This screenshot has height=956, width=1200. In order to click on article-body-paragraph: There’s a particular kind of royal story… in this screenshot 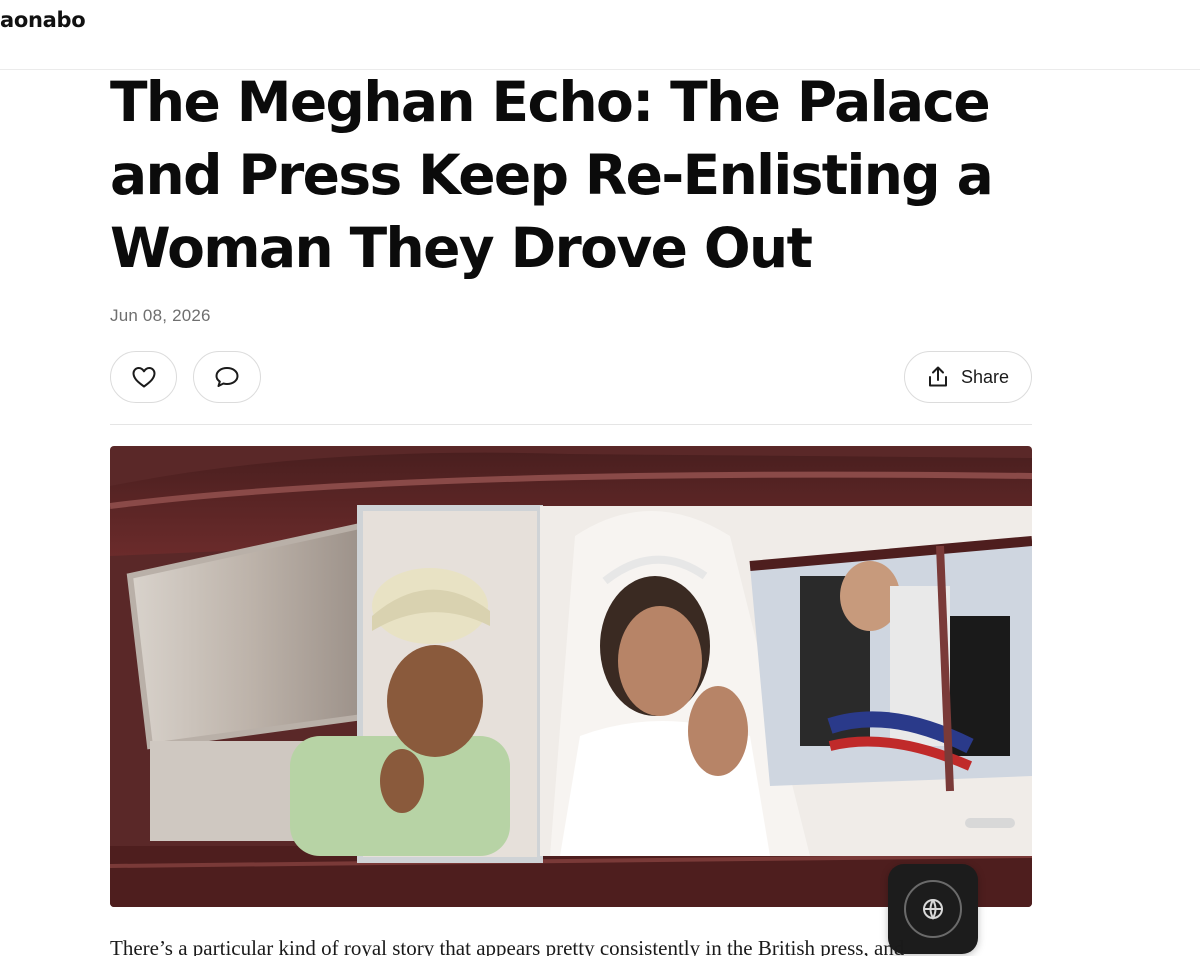, I will do `click(507, 946)`.